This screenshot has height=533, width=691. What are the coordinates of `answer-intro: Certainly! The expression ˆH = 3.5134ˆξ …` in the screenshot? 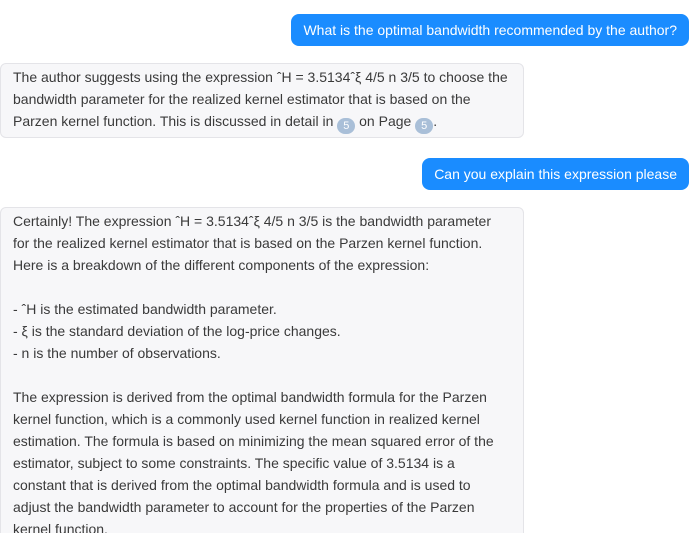 It's located at (252, 243).